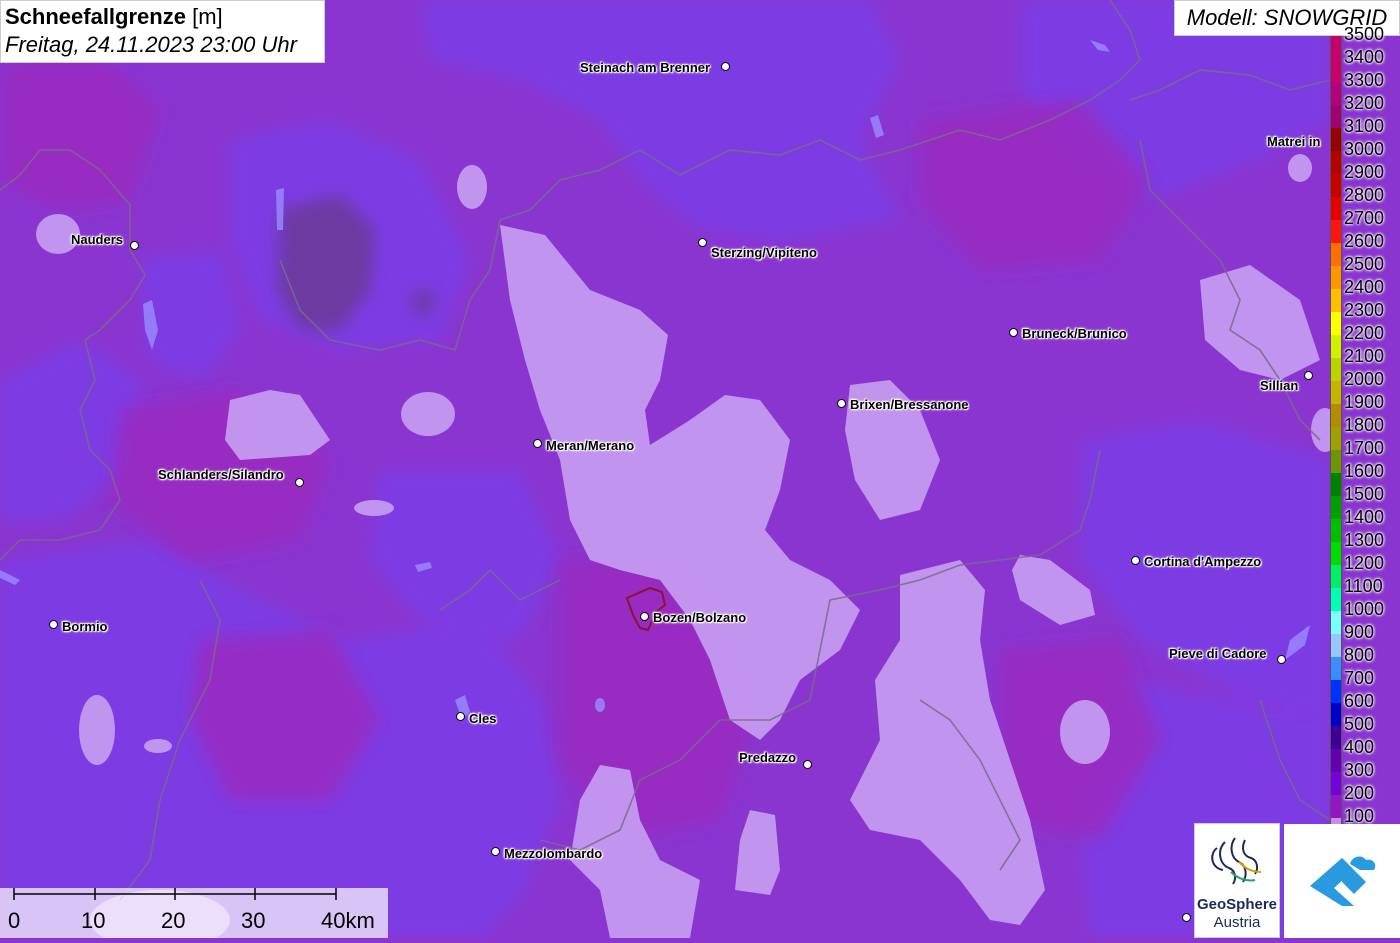  I want to click on city-label: Predazzo, so click(768, 757).